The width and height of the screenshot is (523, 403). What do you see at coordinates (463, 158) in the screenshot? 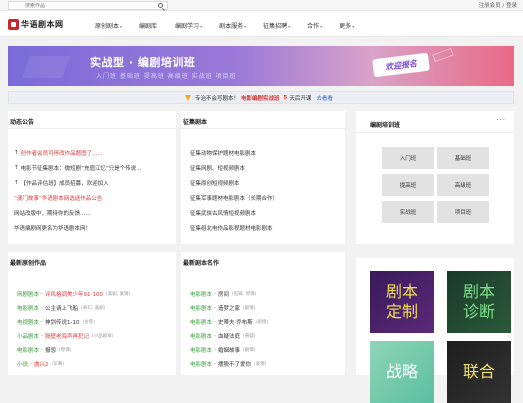
I see `class-button: 基础班` at bounding box center [463, 158].